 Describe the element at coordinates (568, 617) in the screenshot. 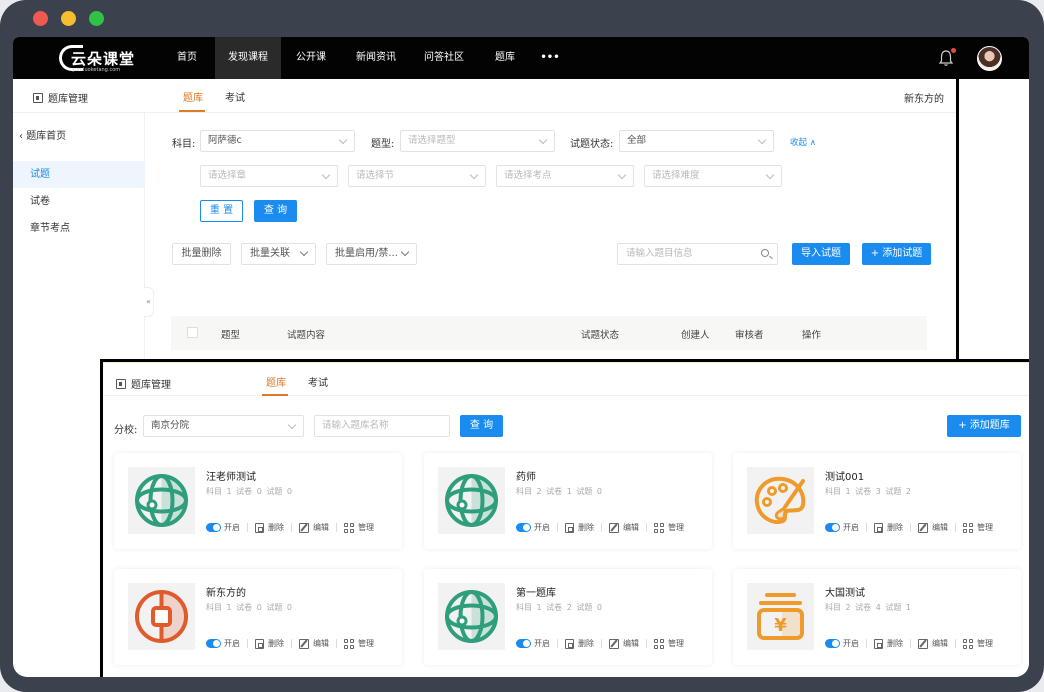

I see `bank-card-5: 第一题库 科目 1 试卷 2 试题 0 开启 删除 编辑 管理` at that location.